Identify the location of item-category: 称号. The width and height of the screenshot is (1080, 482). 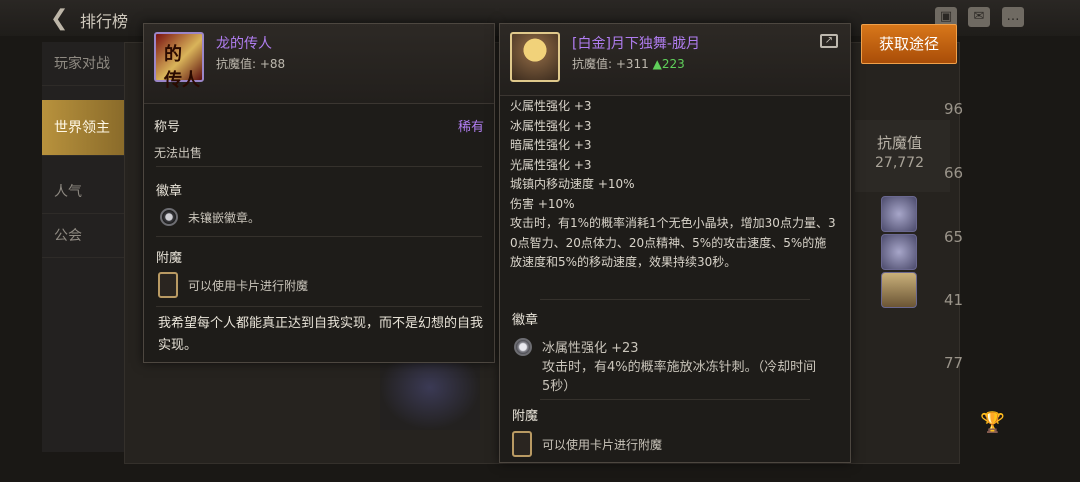
(167, 127).